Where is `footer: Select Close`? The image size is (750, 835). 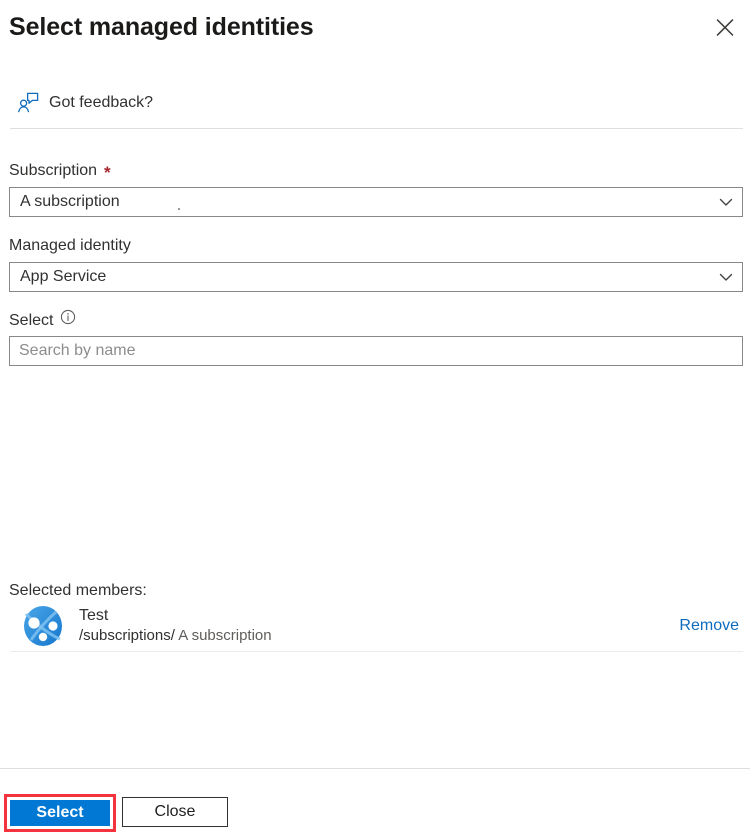
footer: Select Close is located at coordinates (375, 802).